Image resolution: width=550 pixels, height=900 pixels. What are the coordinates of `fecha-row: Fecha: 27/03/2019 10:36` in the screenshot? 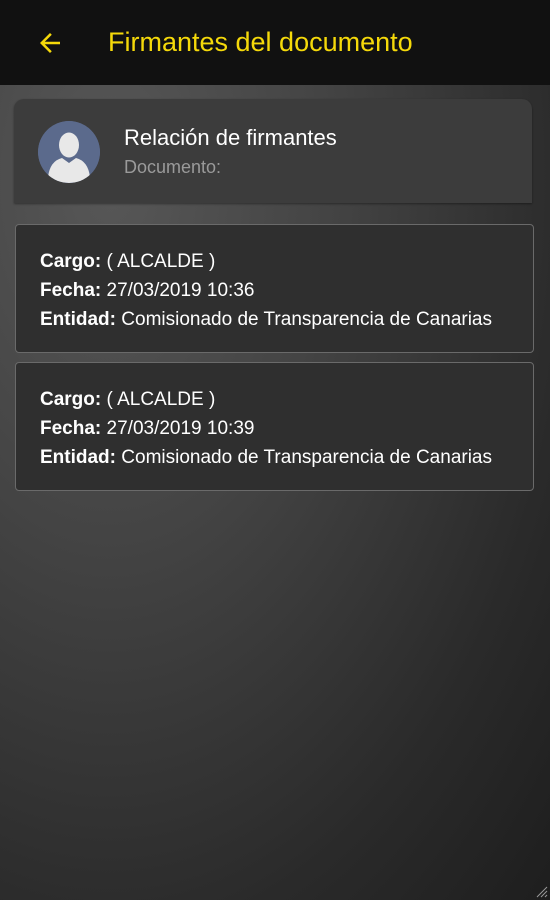 It's located at (274, 290).